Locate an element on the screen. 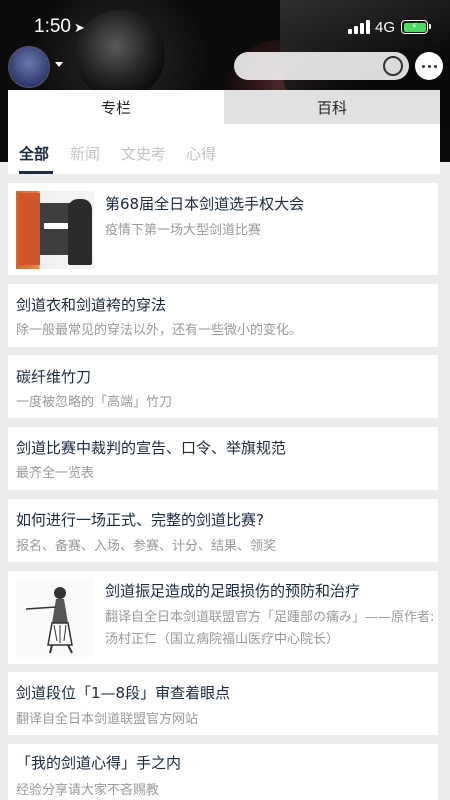 This screenshot has width=450, height=800. article-subtitle: 翻译自全日本剑道联盟官方网站 is located at coordinates (107, 719).